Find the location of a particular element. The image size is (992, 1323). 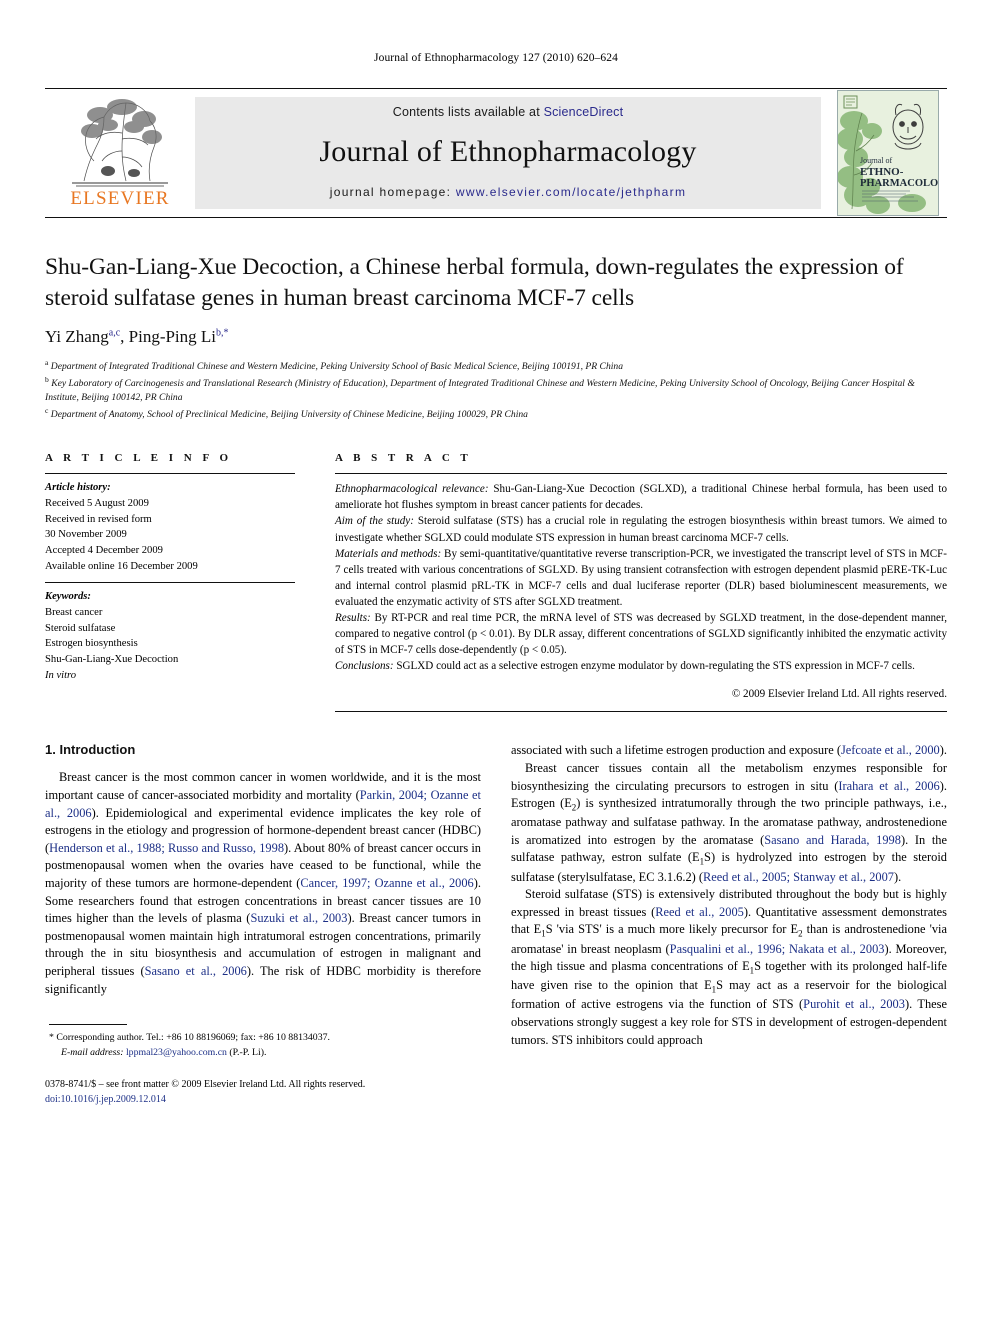

email-link: lppmal23@yahoo.com.cn is located at coordinates (176, 1052).